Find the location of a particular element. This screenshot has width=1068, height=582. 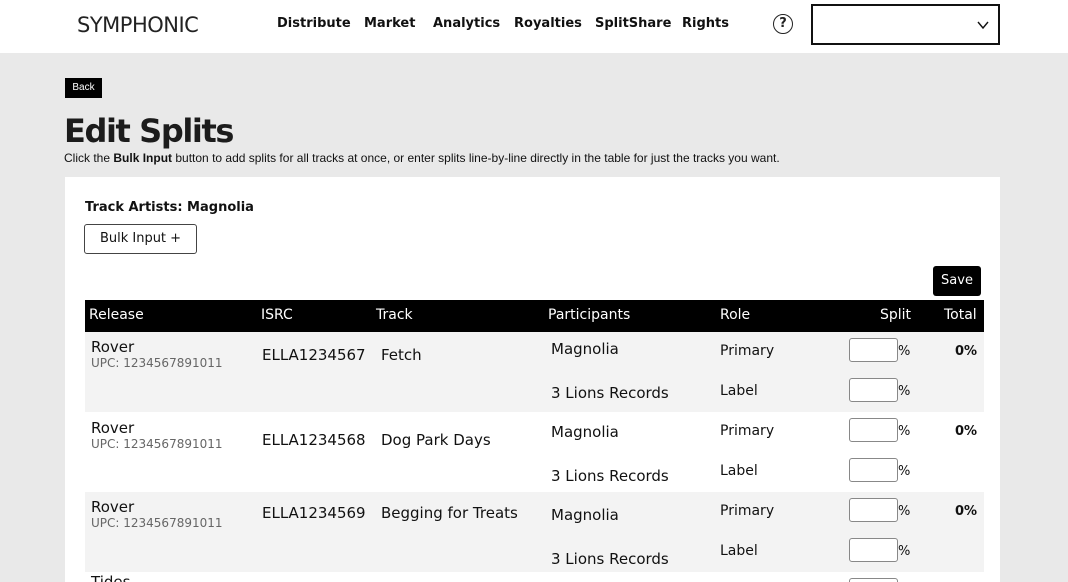

nav-royalties: Royalties is located at coordinates (548, 23).